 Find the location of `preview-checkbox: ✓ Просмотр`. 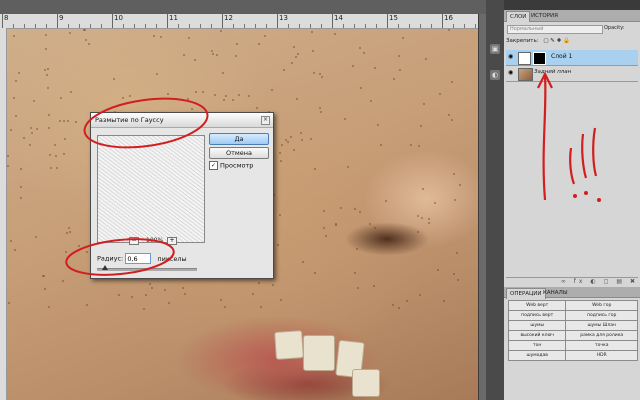

preview-checkbox: ✓ Просмотр is located at coordinates (231, 165).